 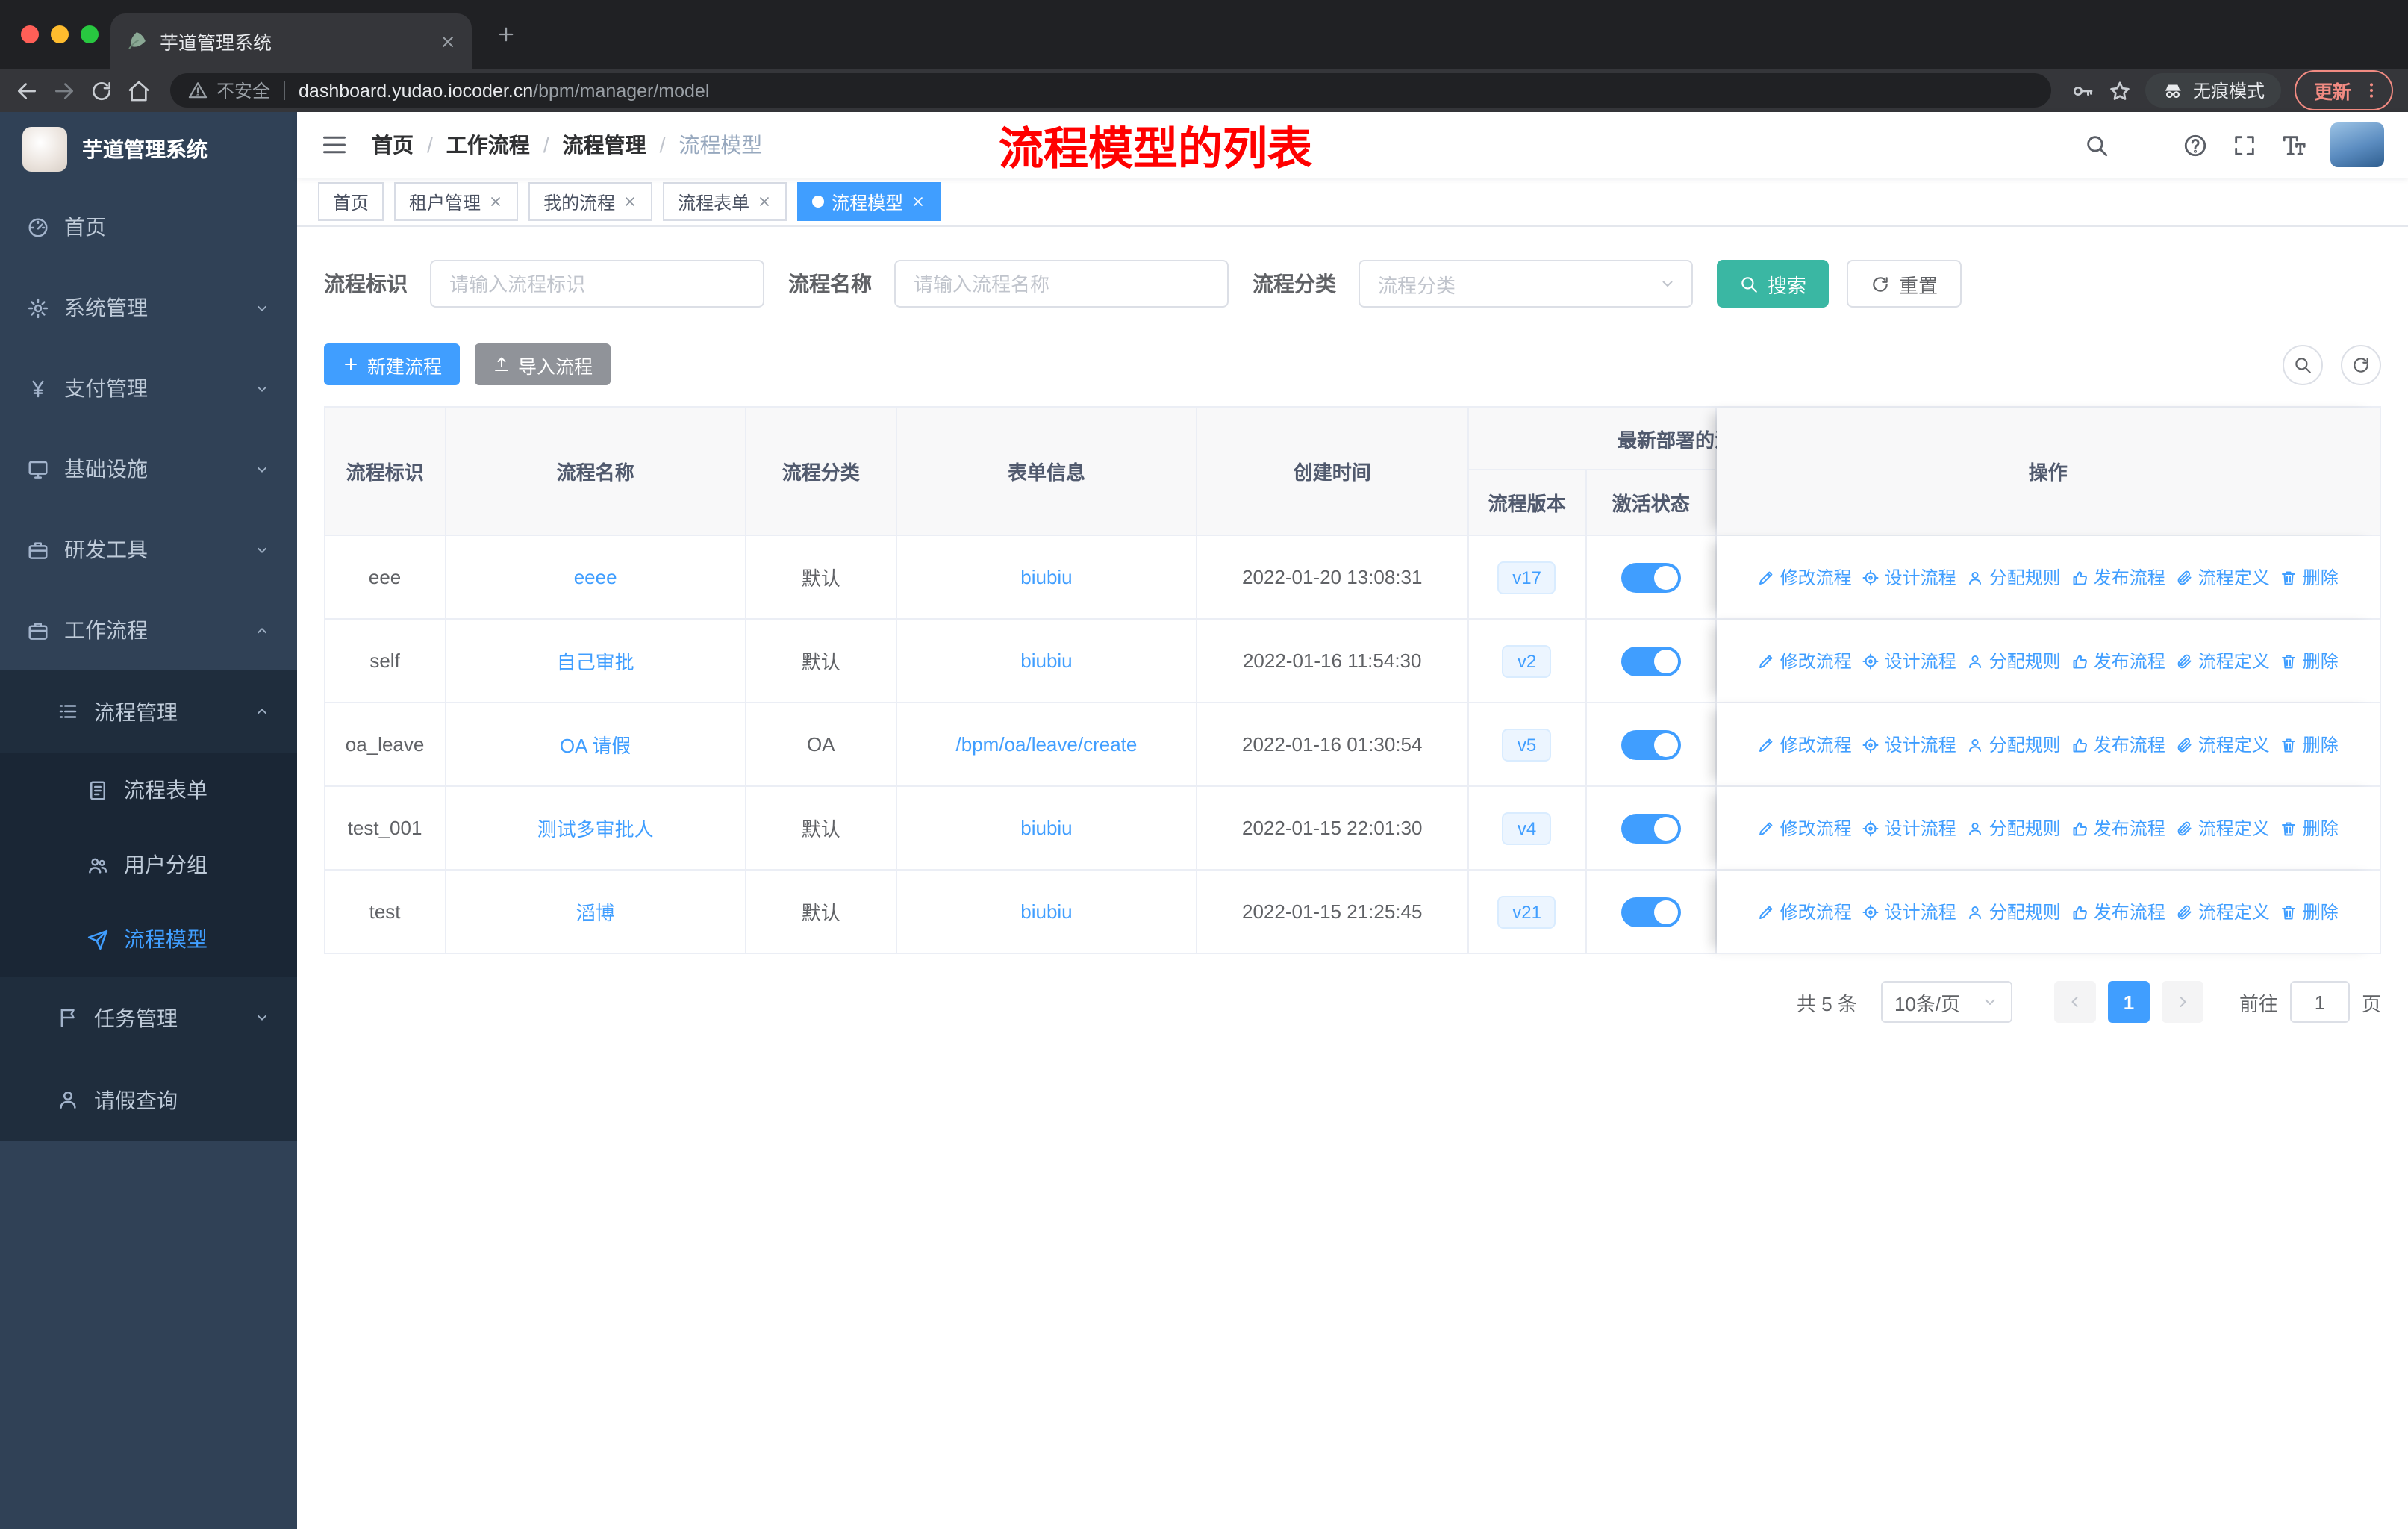 I want to click on sidebar-item-user-group: 用户分组, so click(x=148, y=864).